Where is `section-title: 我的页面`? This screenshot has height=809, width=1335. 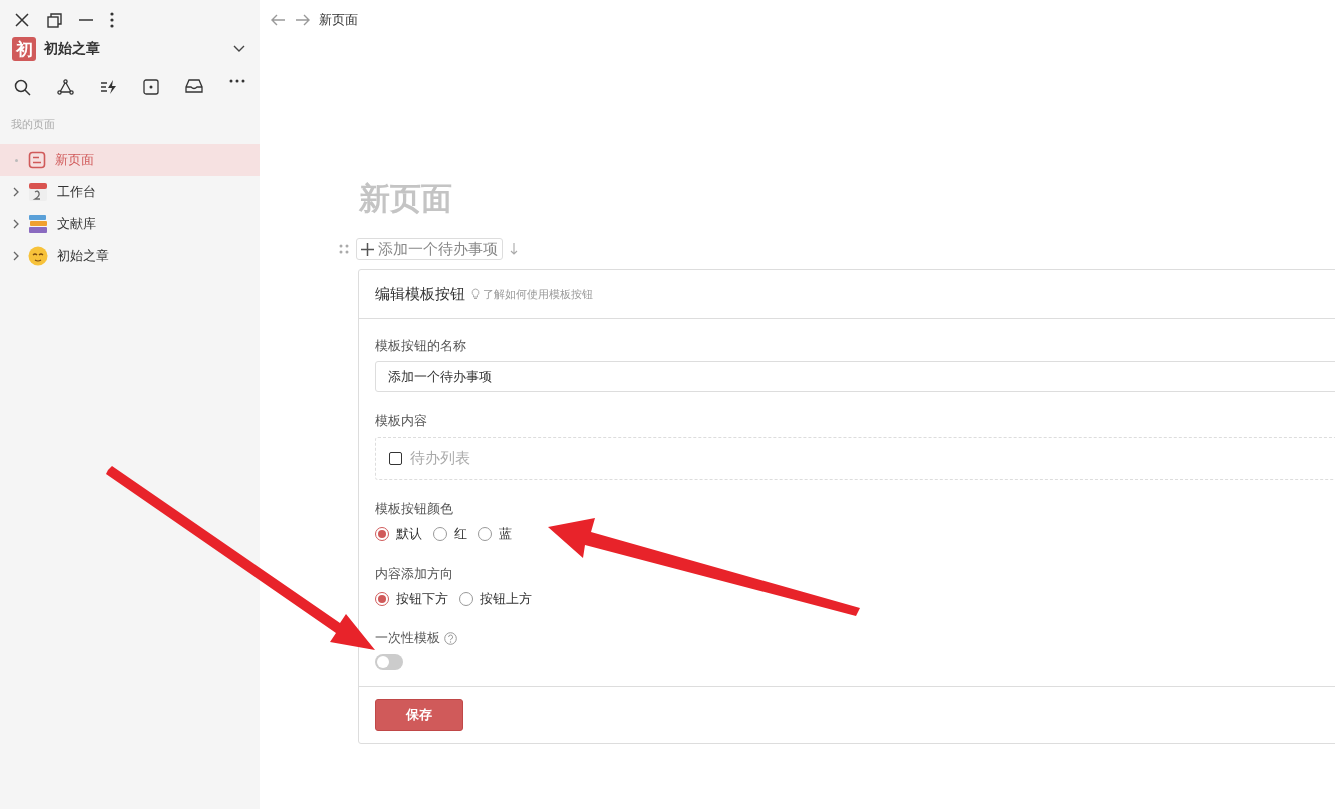 section-title: 我的页面 is located at coordinates (33, 125).